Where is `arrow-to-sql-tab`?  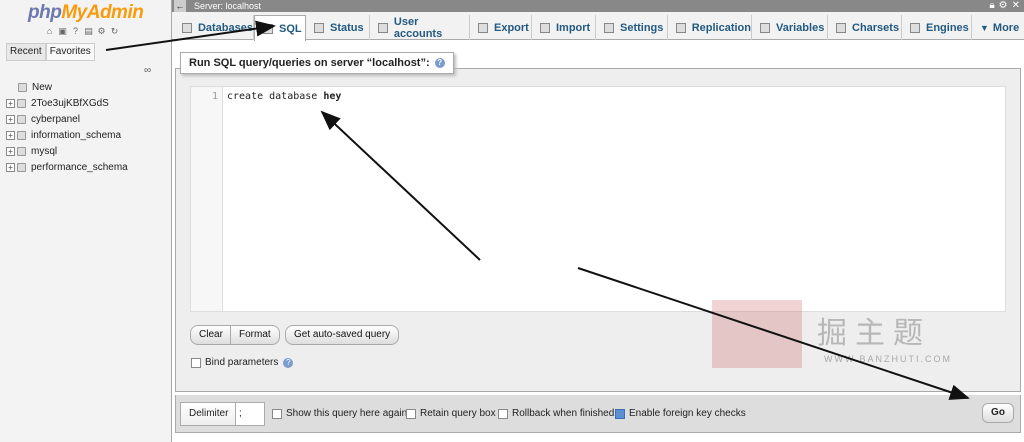
arrow-to-sql-tab is located at coordinates (190, 35).